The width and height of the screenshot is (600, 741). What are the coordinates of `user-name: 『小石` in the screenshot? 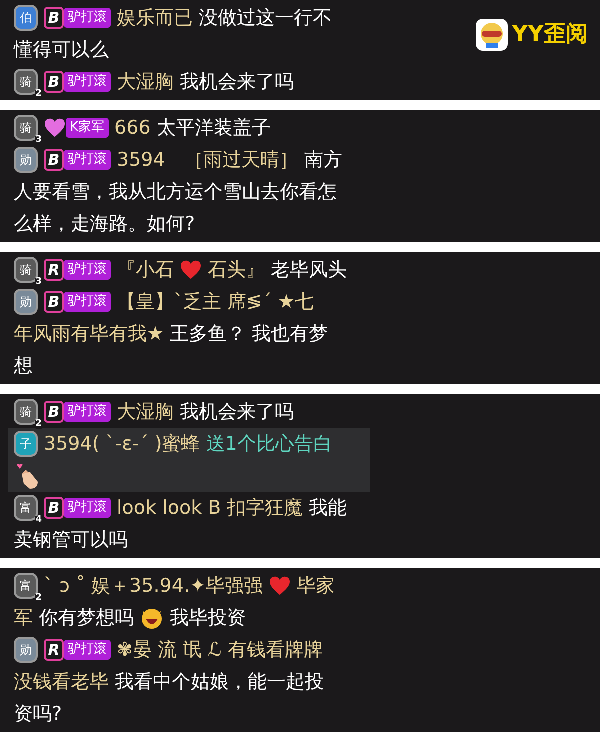 It's located at (145, 270).